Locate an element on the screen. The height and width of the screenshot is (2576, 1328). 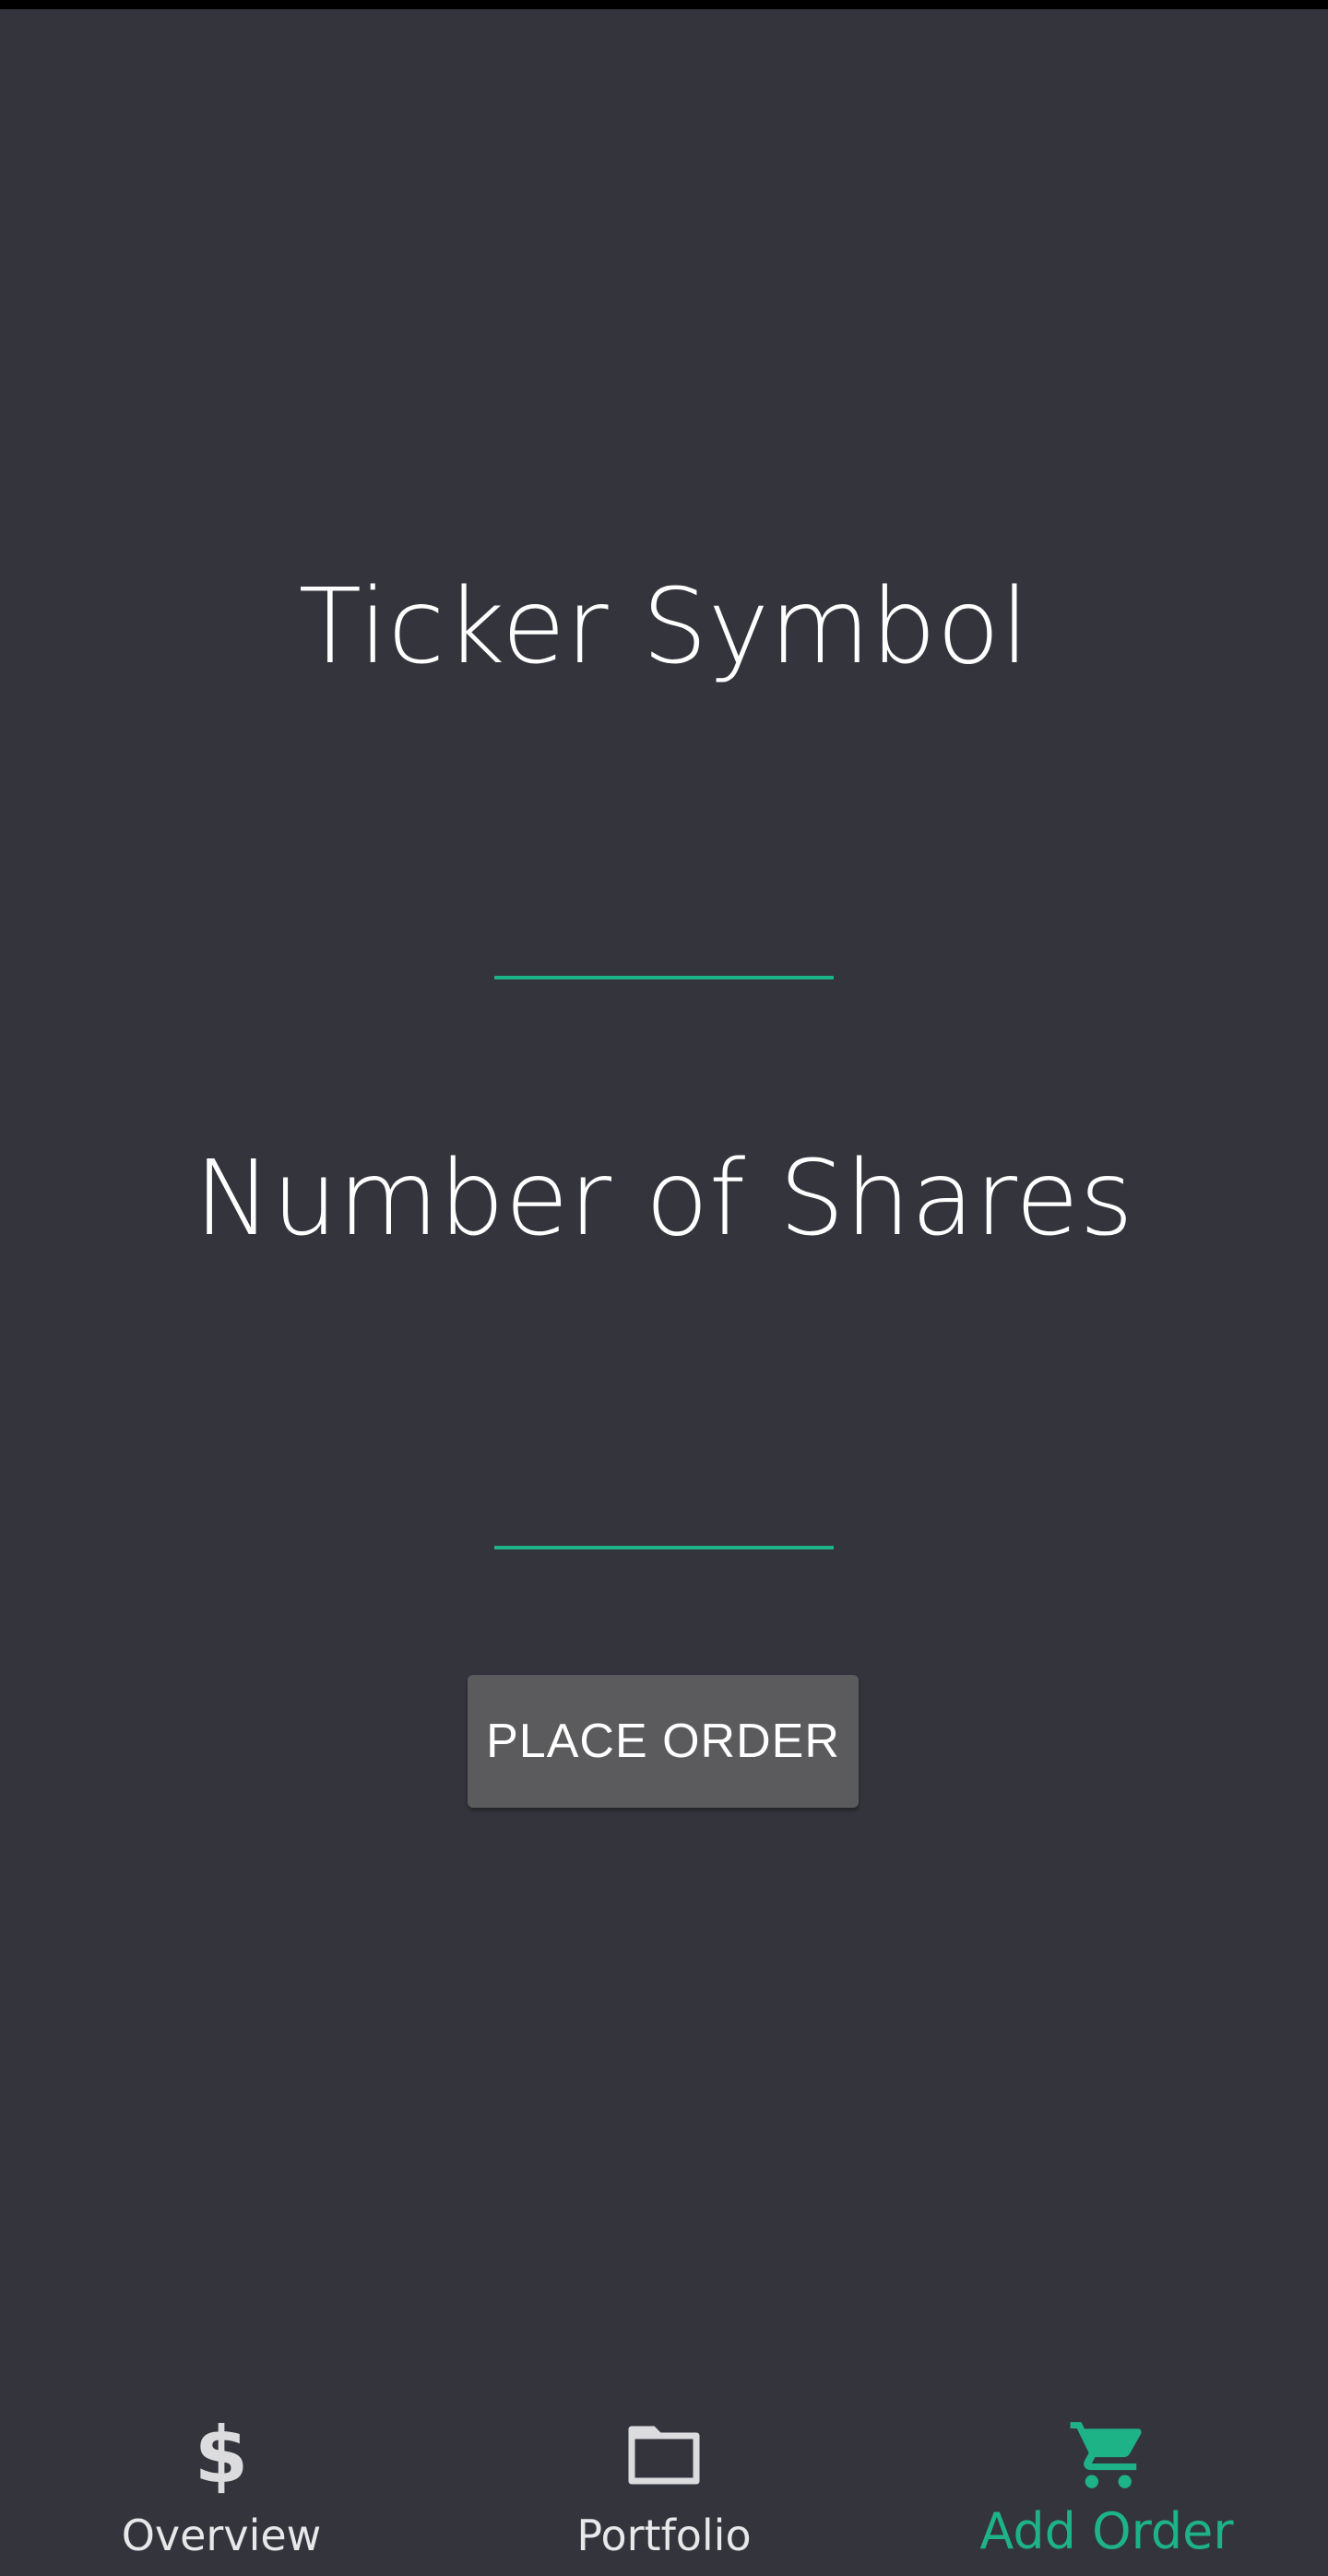
place-order-button: PLACE ORDER is located at coordinates (663, 1741).